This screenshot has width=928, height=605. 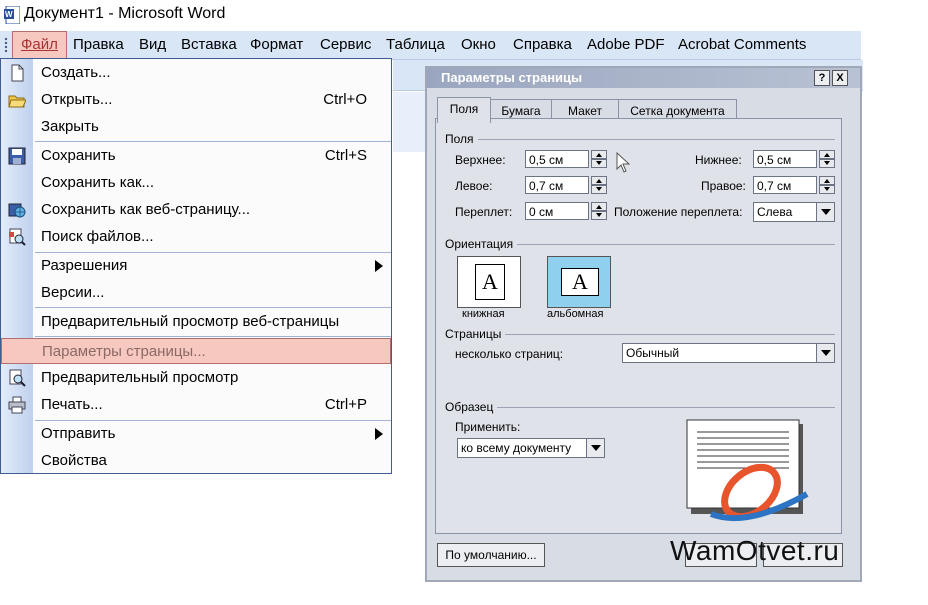 I want to click on bottom-margin-field: 0,5 см, so click(x=785, y=159).